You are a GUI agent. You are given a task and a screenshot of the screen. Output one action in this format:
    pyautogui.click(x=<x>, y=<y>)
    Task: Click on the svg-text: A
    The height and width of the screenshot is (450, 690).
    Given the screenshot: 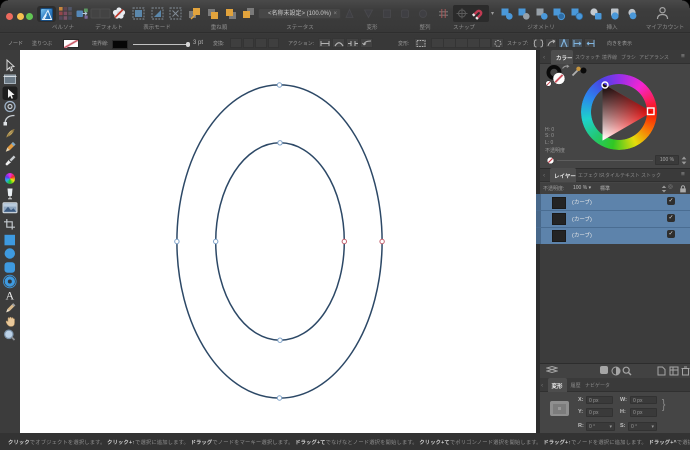 What is the action you would take?
    pyautogui.click(x=10, y=296)
    